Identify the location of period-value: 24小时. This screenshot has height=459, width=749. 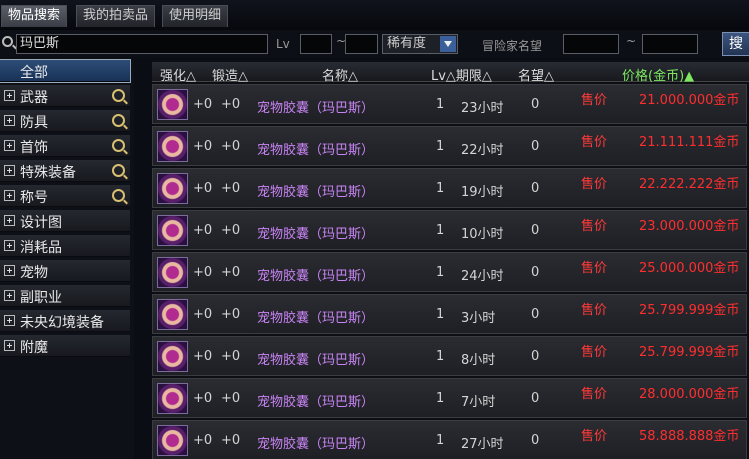
(482, 276).